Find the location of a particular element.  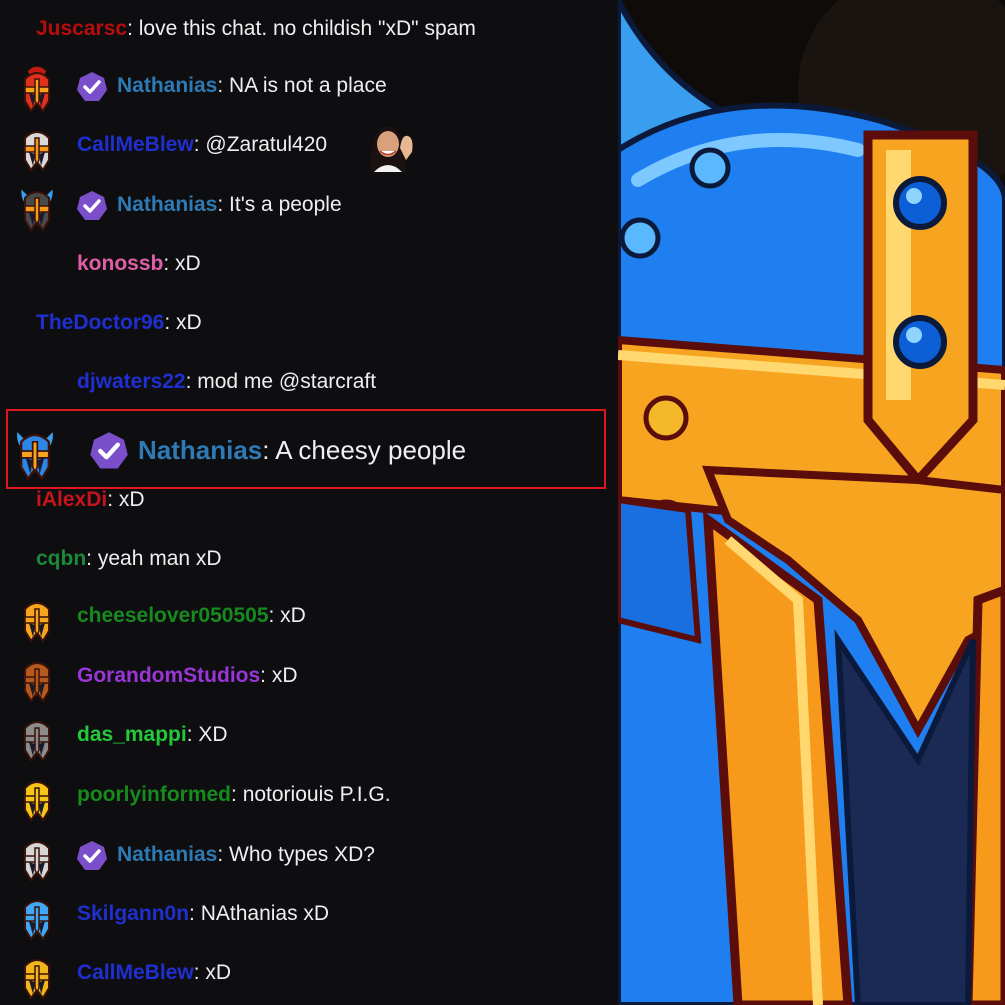

silver-helmet-icon is located at coordinates (37, 856).